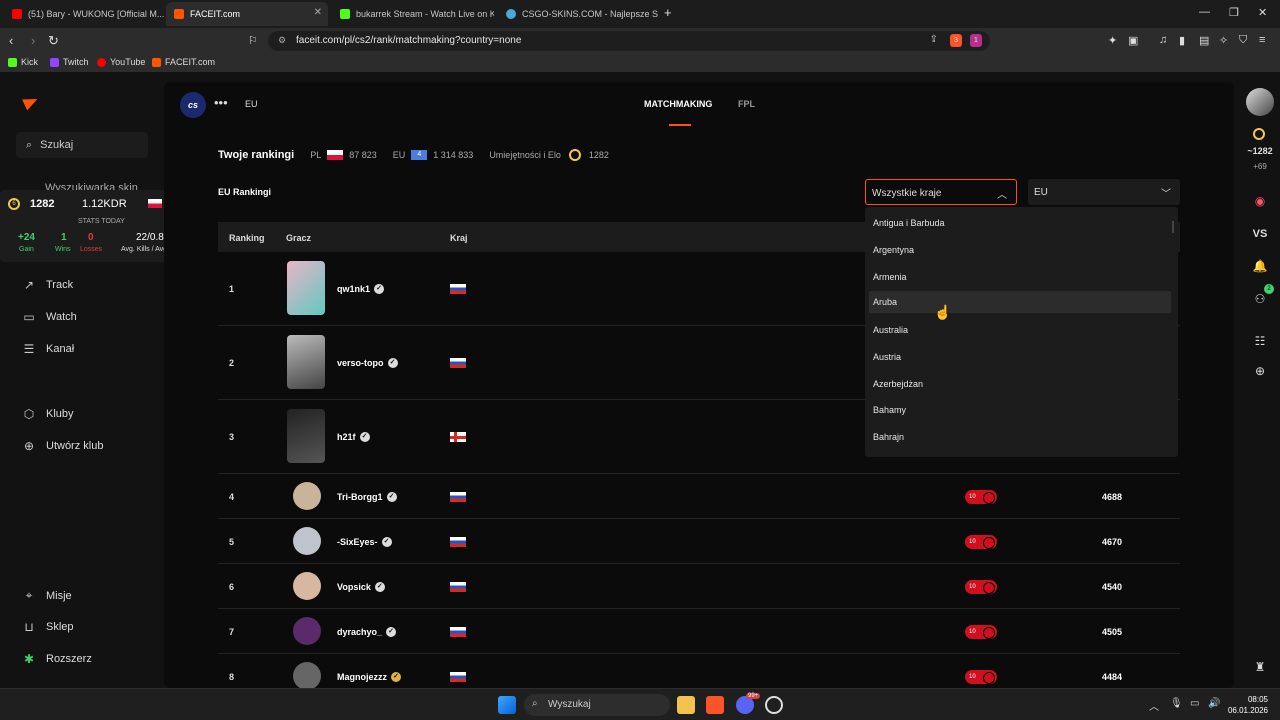 The height and width of the screenshot is (720, 1280). I want to click on sidebar-item-create-club: ⊕ Utwórz klub, so click(63, 446).